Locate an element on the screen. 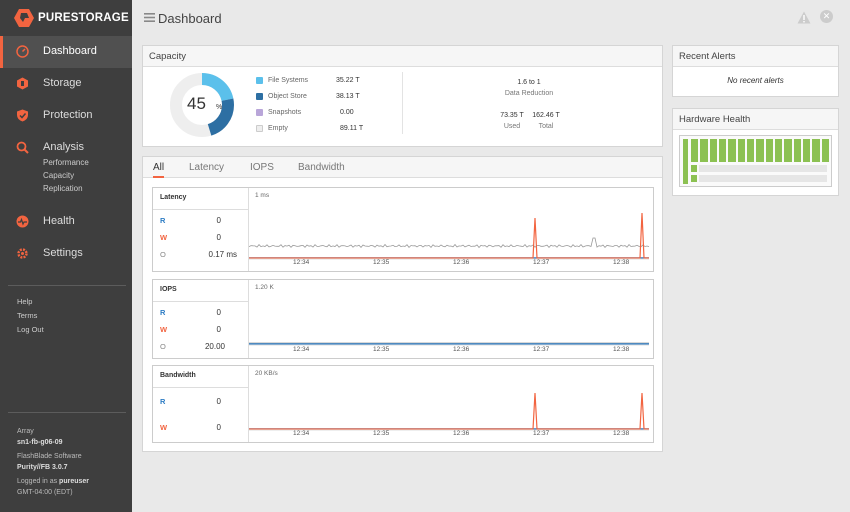 The height and width of the screenshot is (512, 850). bandwidth-label: Bandwidth is located at coordinates (201, 377).